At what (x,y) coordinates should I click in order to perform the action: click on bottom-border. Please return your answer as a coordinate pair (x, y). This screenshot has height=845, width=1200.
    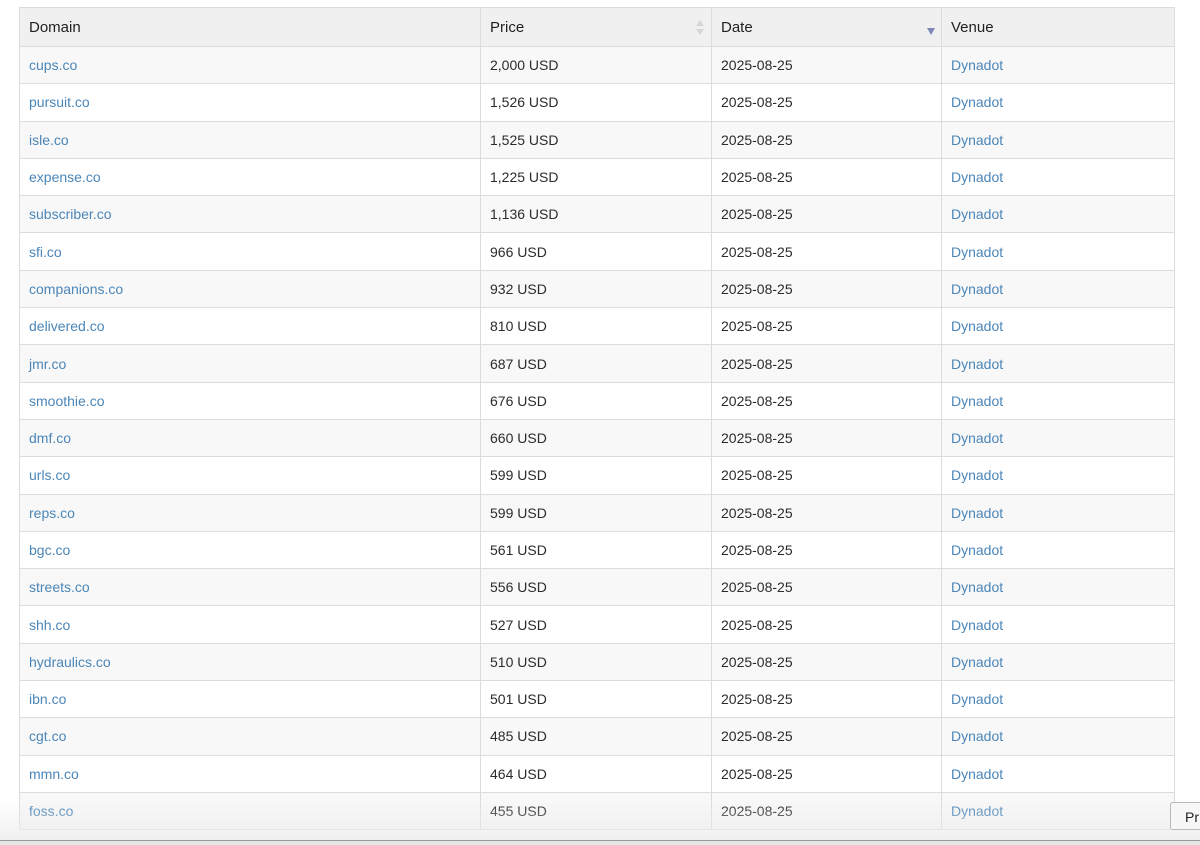
    Looking at the image, I should click on (600, 842).